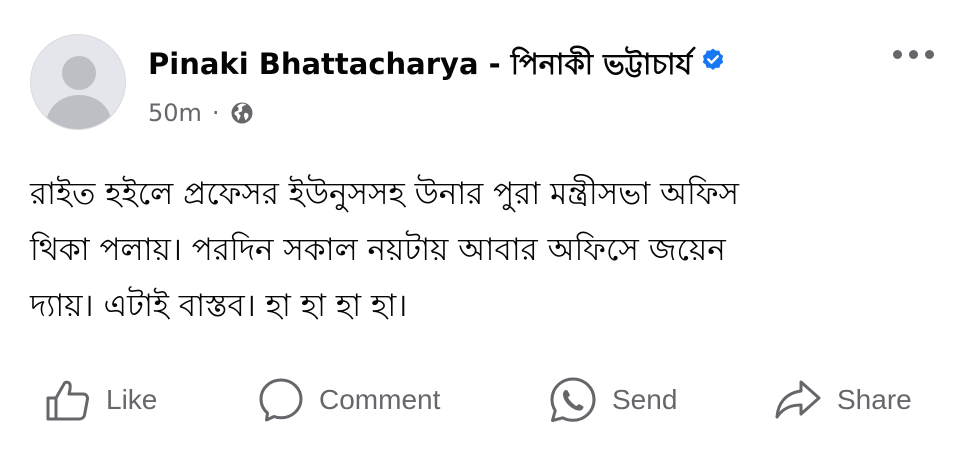  I want to click on default-avatar-icon, so click(78, 82).